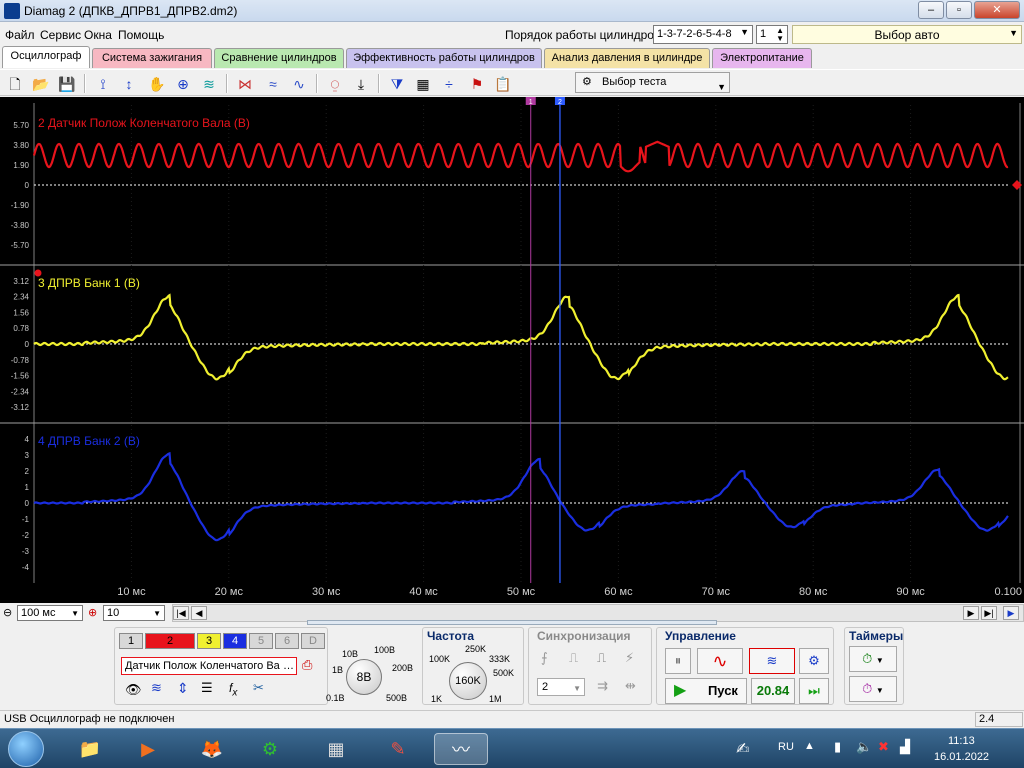 This screenshot has height=768, width=1024. I want to click on grid-icon: ▦, so click(423, 84).